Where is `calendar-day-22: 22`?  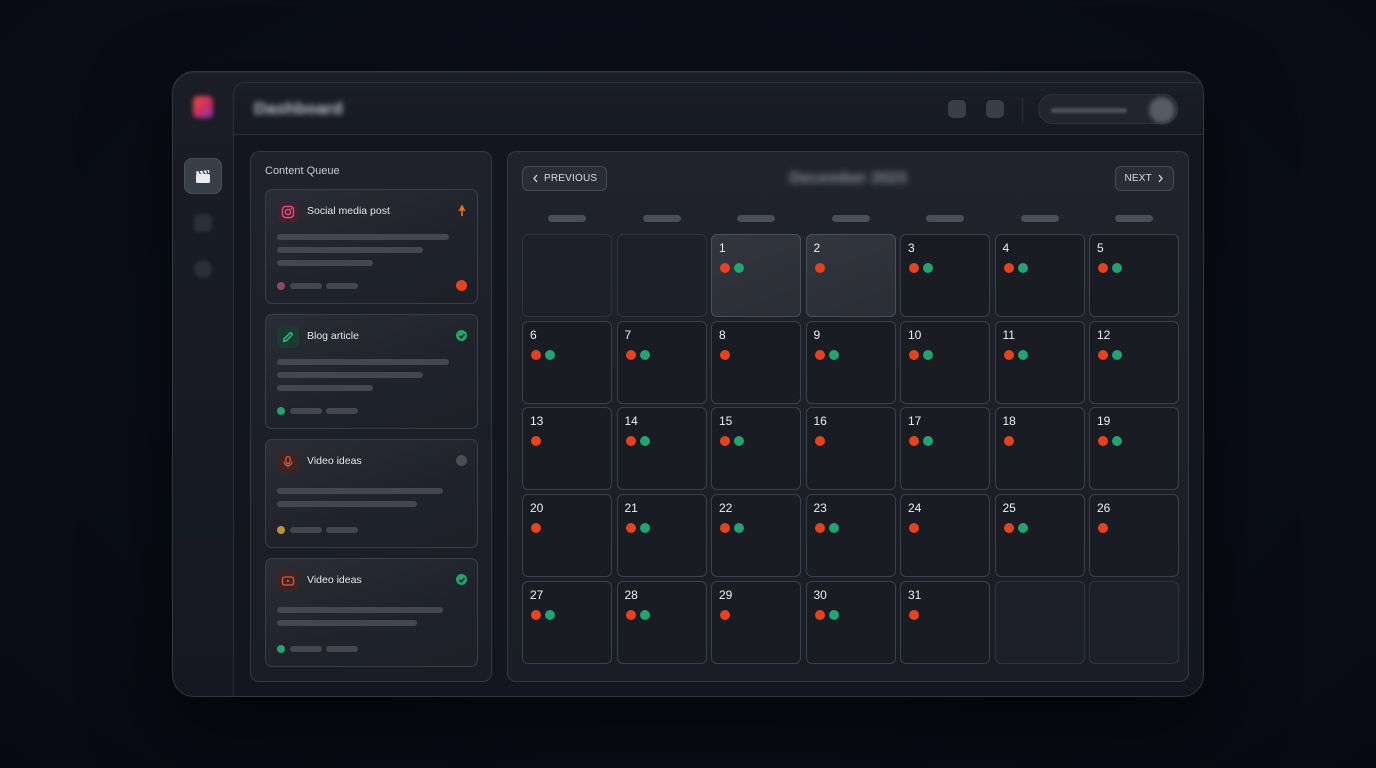
calendar-day-22: 22 is located at coordinates (756, 536).